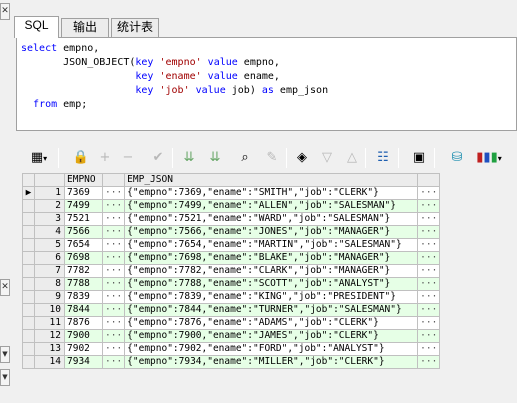  What do you see at coordinates (113, 180) in the screenshot?
I see `column-header-spacer` at bounding box center [113, 180].